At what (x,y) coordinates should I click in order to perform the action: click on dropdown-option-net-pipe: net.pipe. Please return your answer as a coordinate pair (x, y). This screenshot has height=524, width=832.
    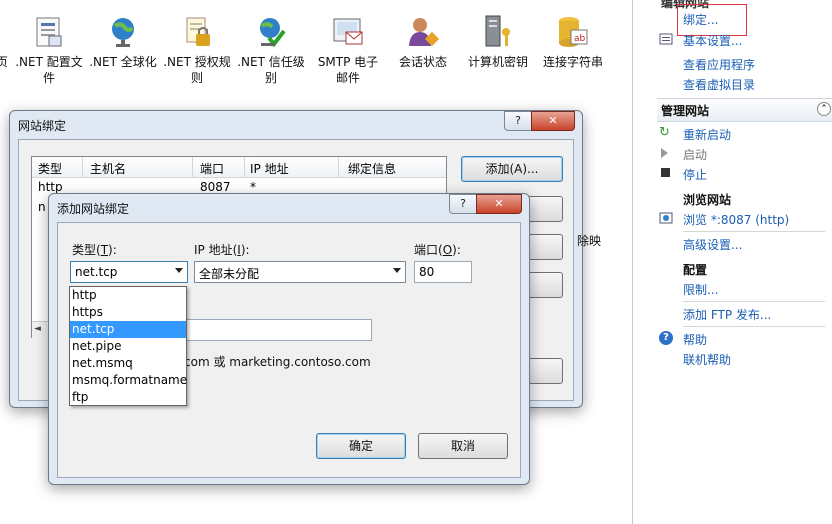
    Looking at the image, I should click on (128, 346).